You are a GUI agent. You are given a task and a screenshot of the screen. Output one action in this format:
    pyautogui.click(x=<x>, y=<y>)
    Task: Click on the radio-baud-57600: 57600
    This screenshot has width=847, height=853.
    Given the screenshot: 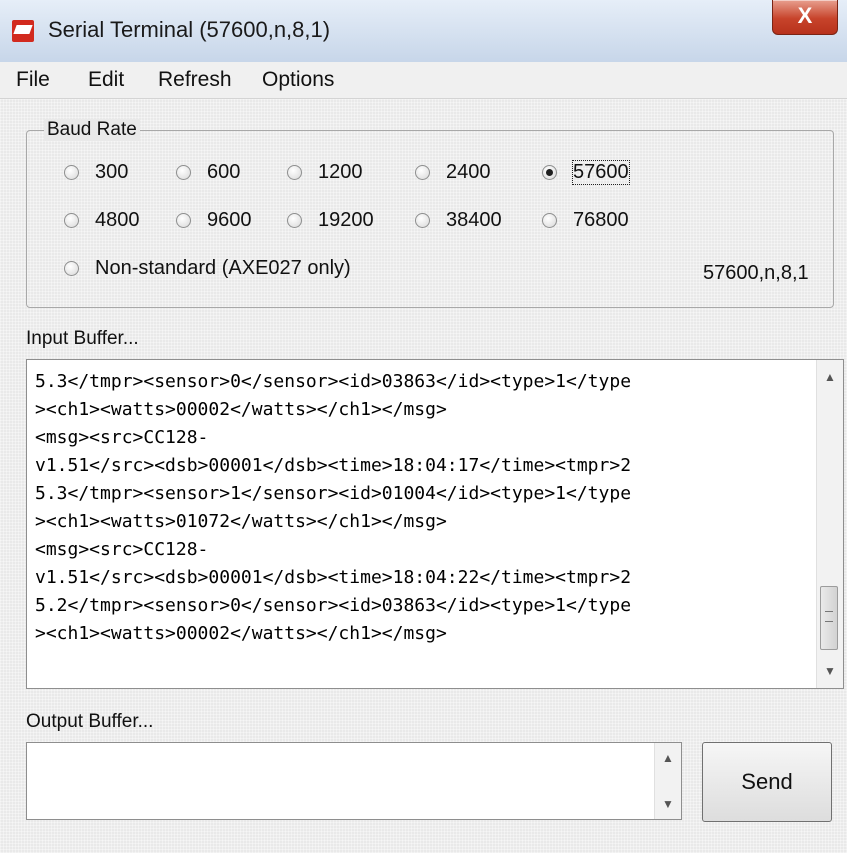 What is the action you would take?
    pyautogui.click(x=586, y=172)
    